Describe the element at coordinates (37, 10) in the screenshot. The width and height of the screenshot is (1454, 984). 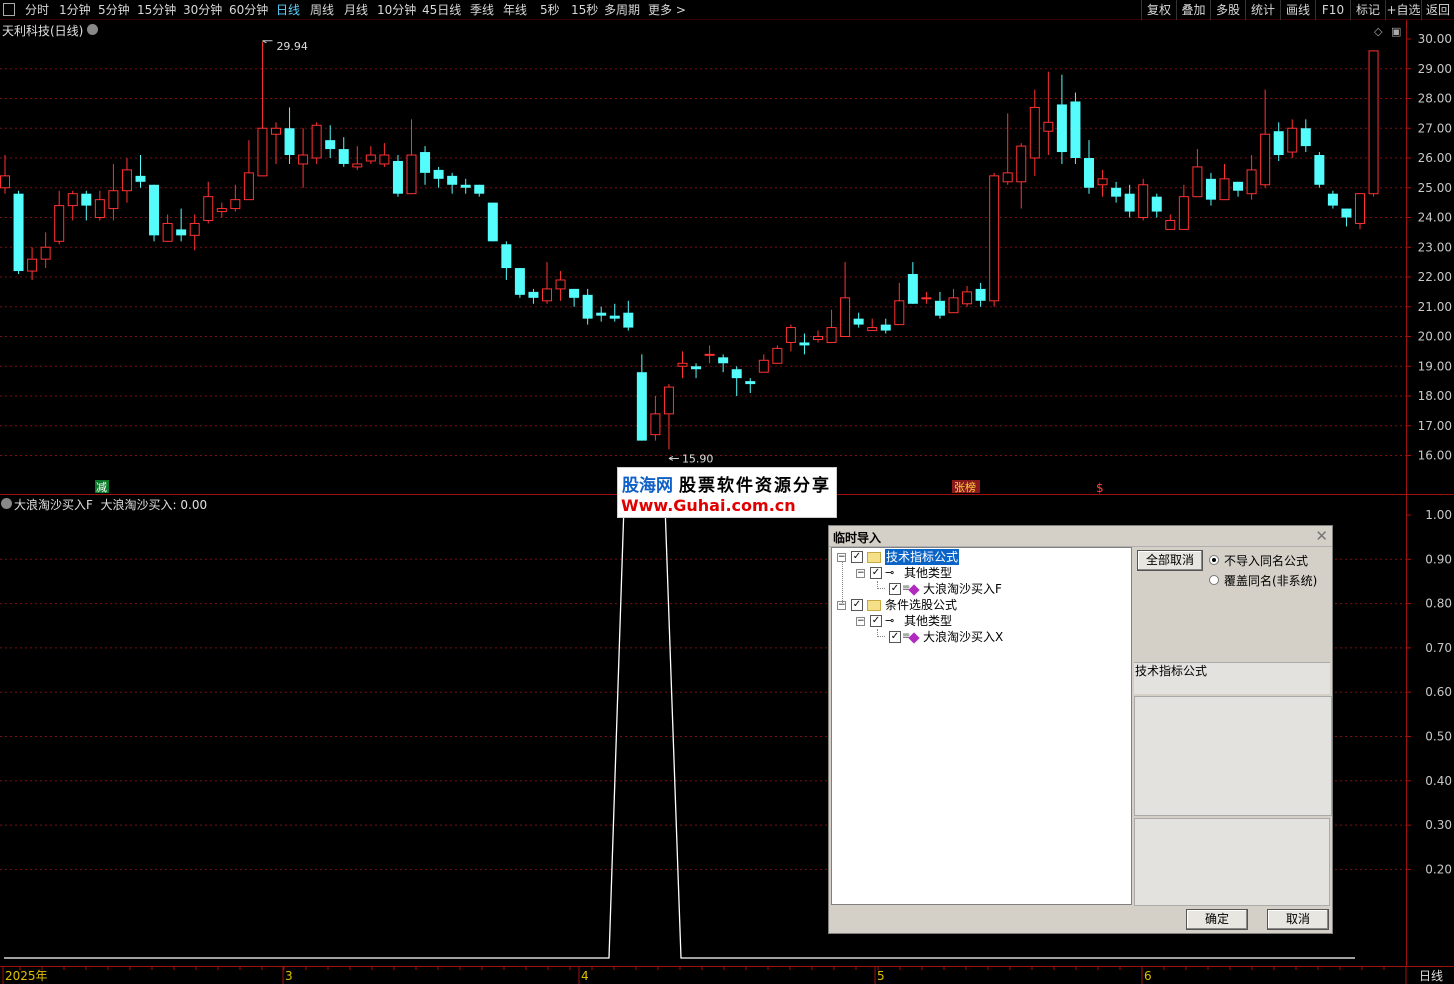
I see `period-tab-0: 分时` at that location.